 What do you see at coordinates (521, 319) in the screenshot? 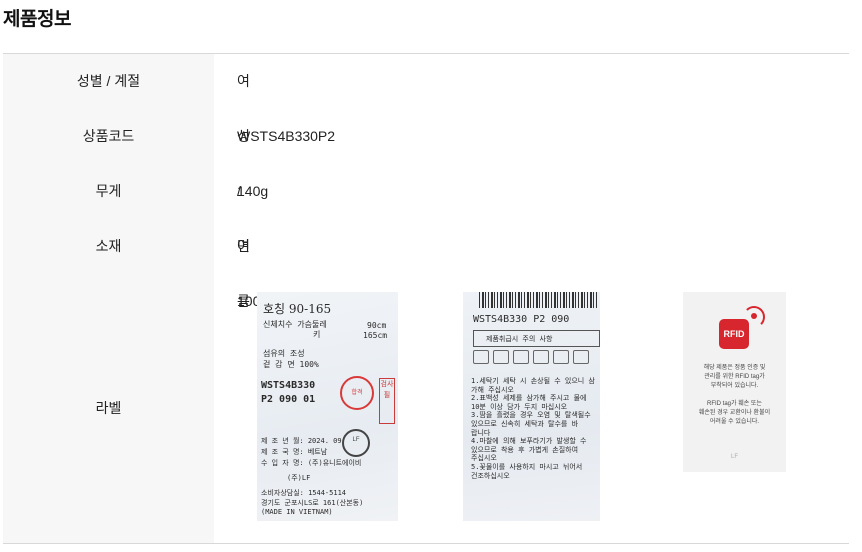
I see `care-style-code: WSTS4B330 P2 090` at bounding box center [521, 319].